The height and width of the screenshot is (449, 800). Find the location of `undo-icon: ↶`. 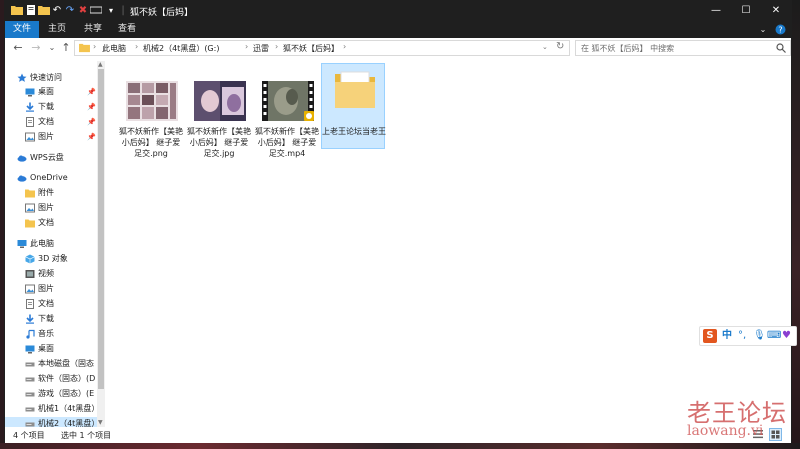

undo-icon: ↶ is located at coordinates (57, 10).